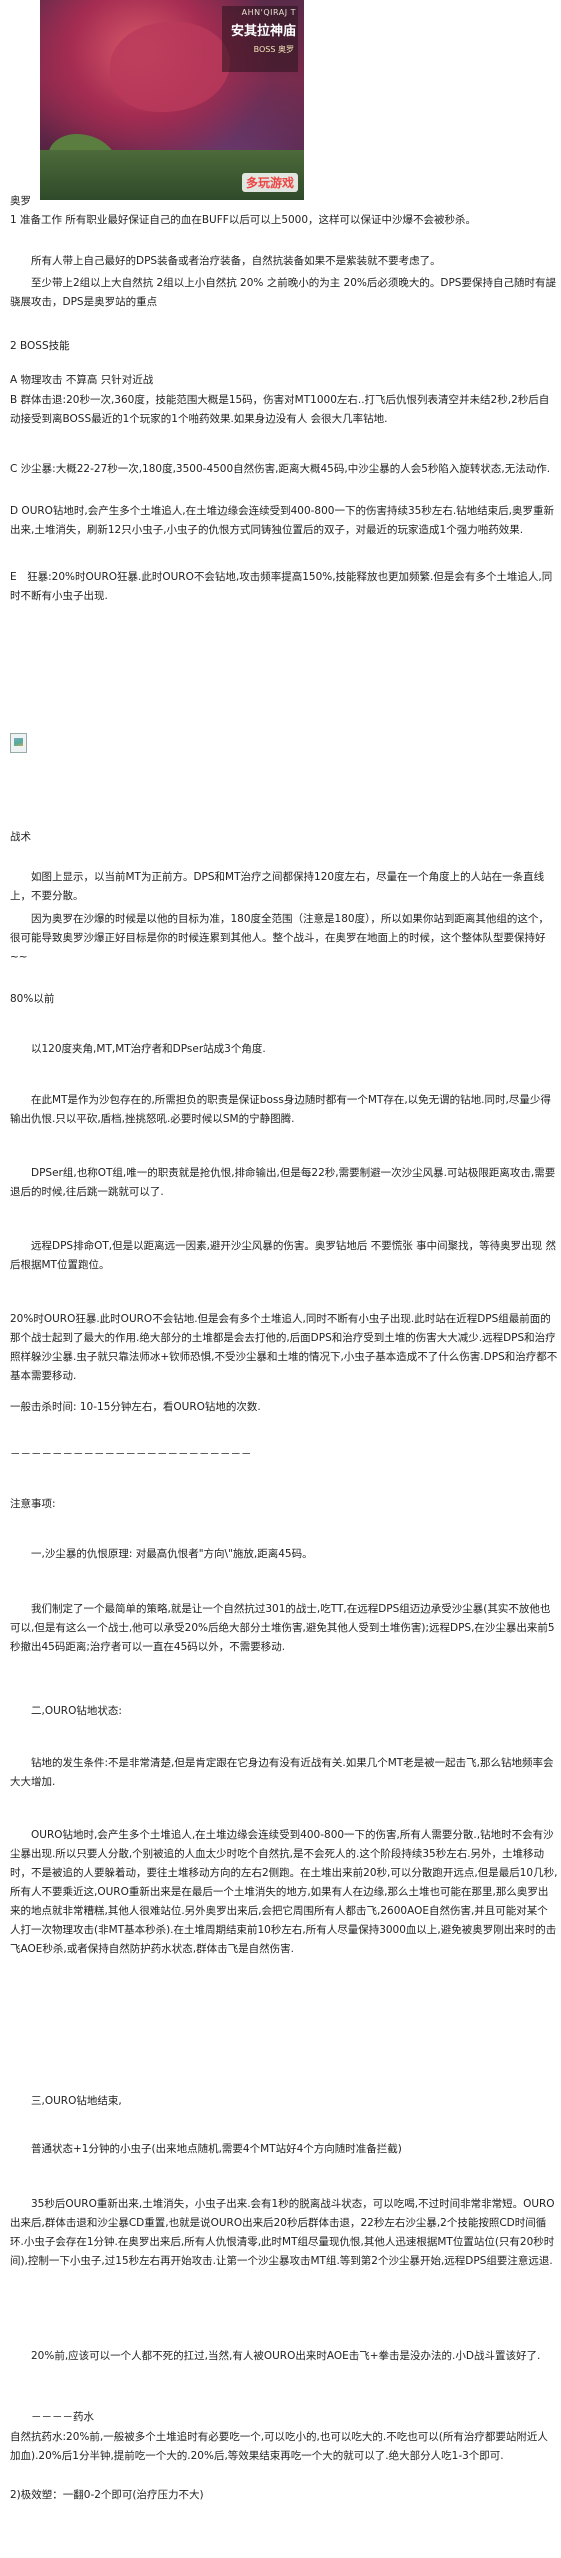  Describe the element at coordinates (216, 2149) in the screenshot. I see `note-3-summary: 普通状态+1分钟的小虫子(出来地点随机,需要4个MT站好4个方向随时准备拦截)` at that location.